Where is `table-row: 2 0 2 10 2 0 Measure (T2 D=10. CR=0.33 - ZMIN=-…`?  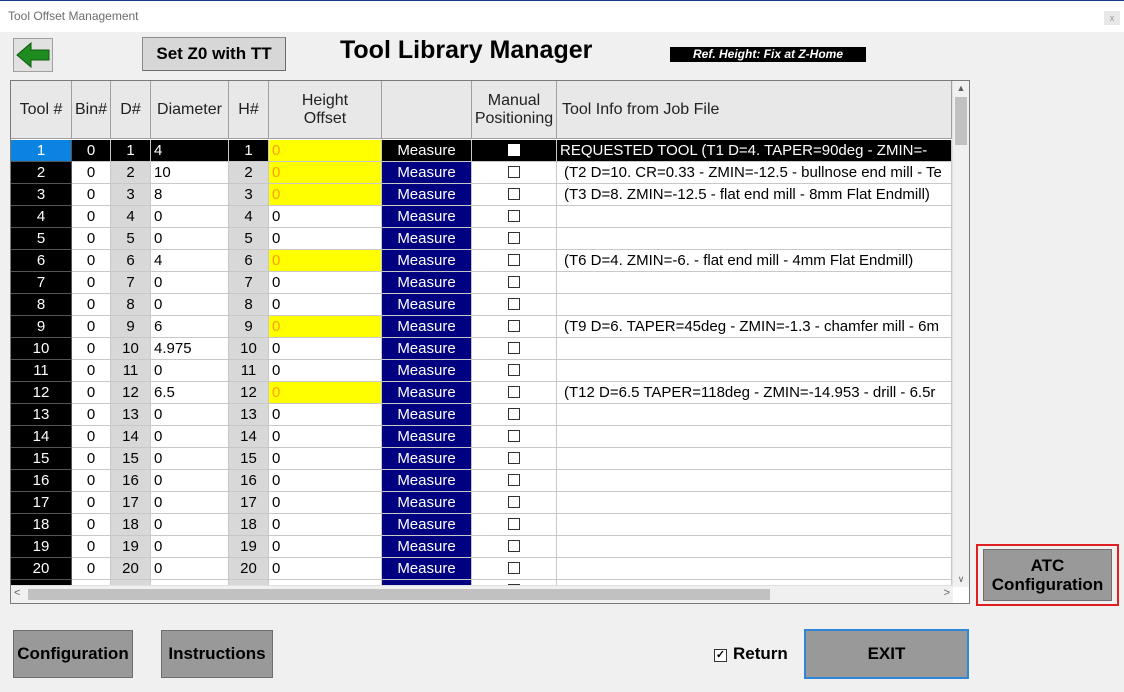
table-row: 2 0 2 10 2 0 Measure (T2 D=10. CR=0.33 - ZMIN=-… is located at coordinates (481, 173).